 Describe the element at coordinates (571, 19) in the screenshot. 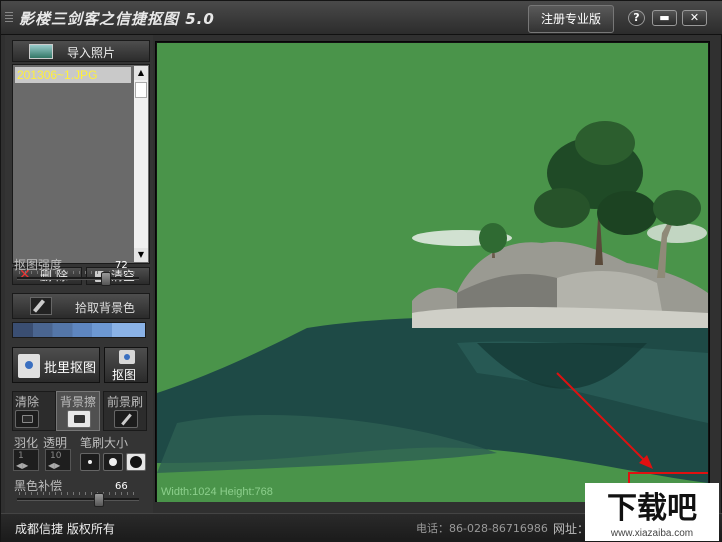

I see `register-pro-button: 注册专业版` at that location.